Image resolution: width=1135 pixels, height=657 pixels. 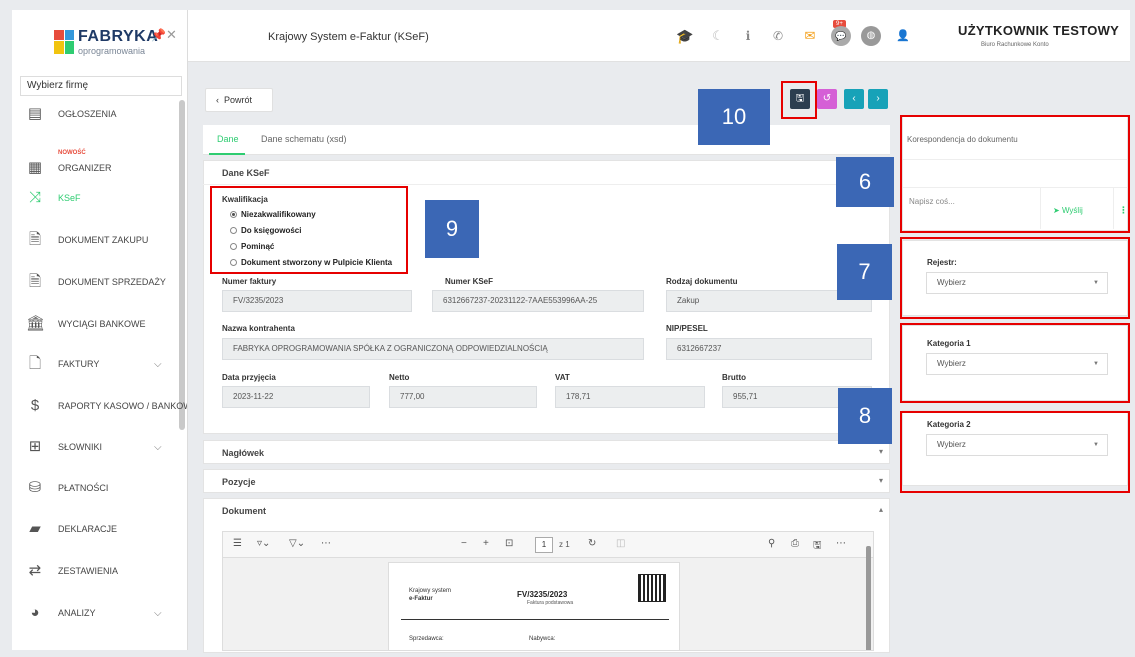 I want to click on sidebar-item-dokument-sprzedazy: 🗎 DOKUMENT SPRZEDAŻY, so click(x=97, y=282).